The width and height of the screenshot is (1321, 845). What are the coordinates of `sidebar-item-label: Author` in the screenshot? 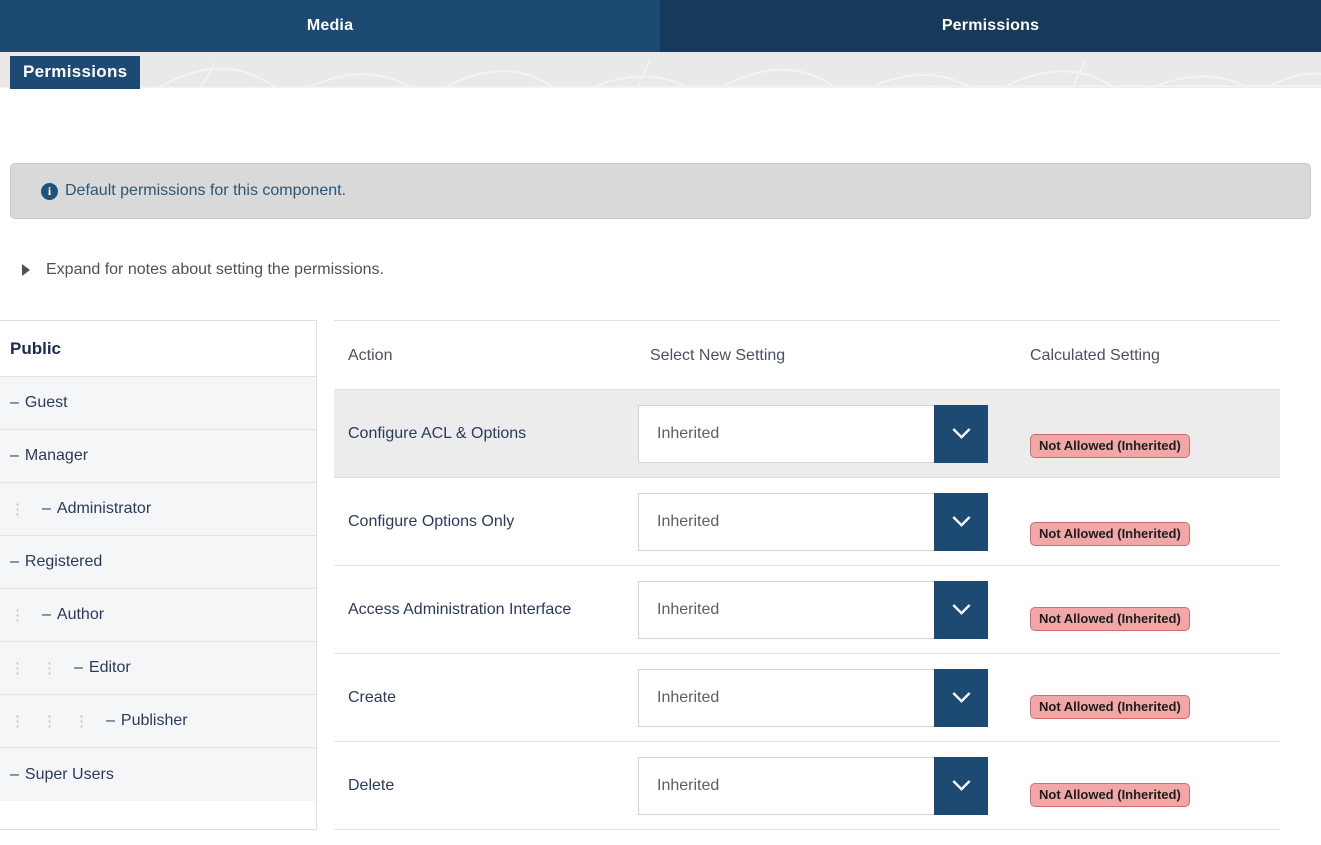 It's located at (80, 614).